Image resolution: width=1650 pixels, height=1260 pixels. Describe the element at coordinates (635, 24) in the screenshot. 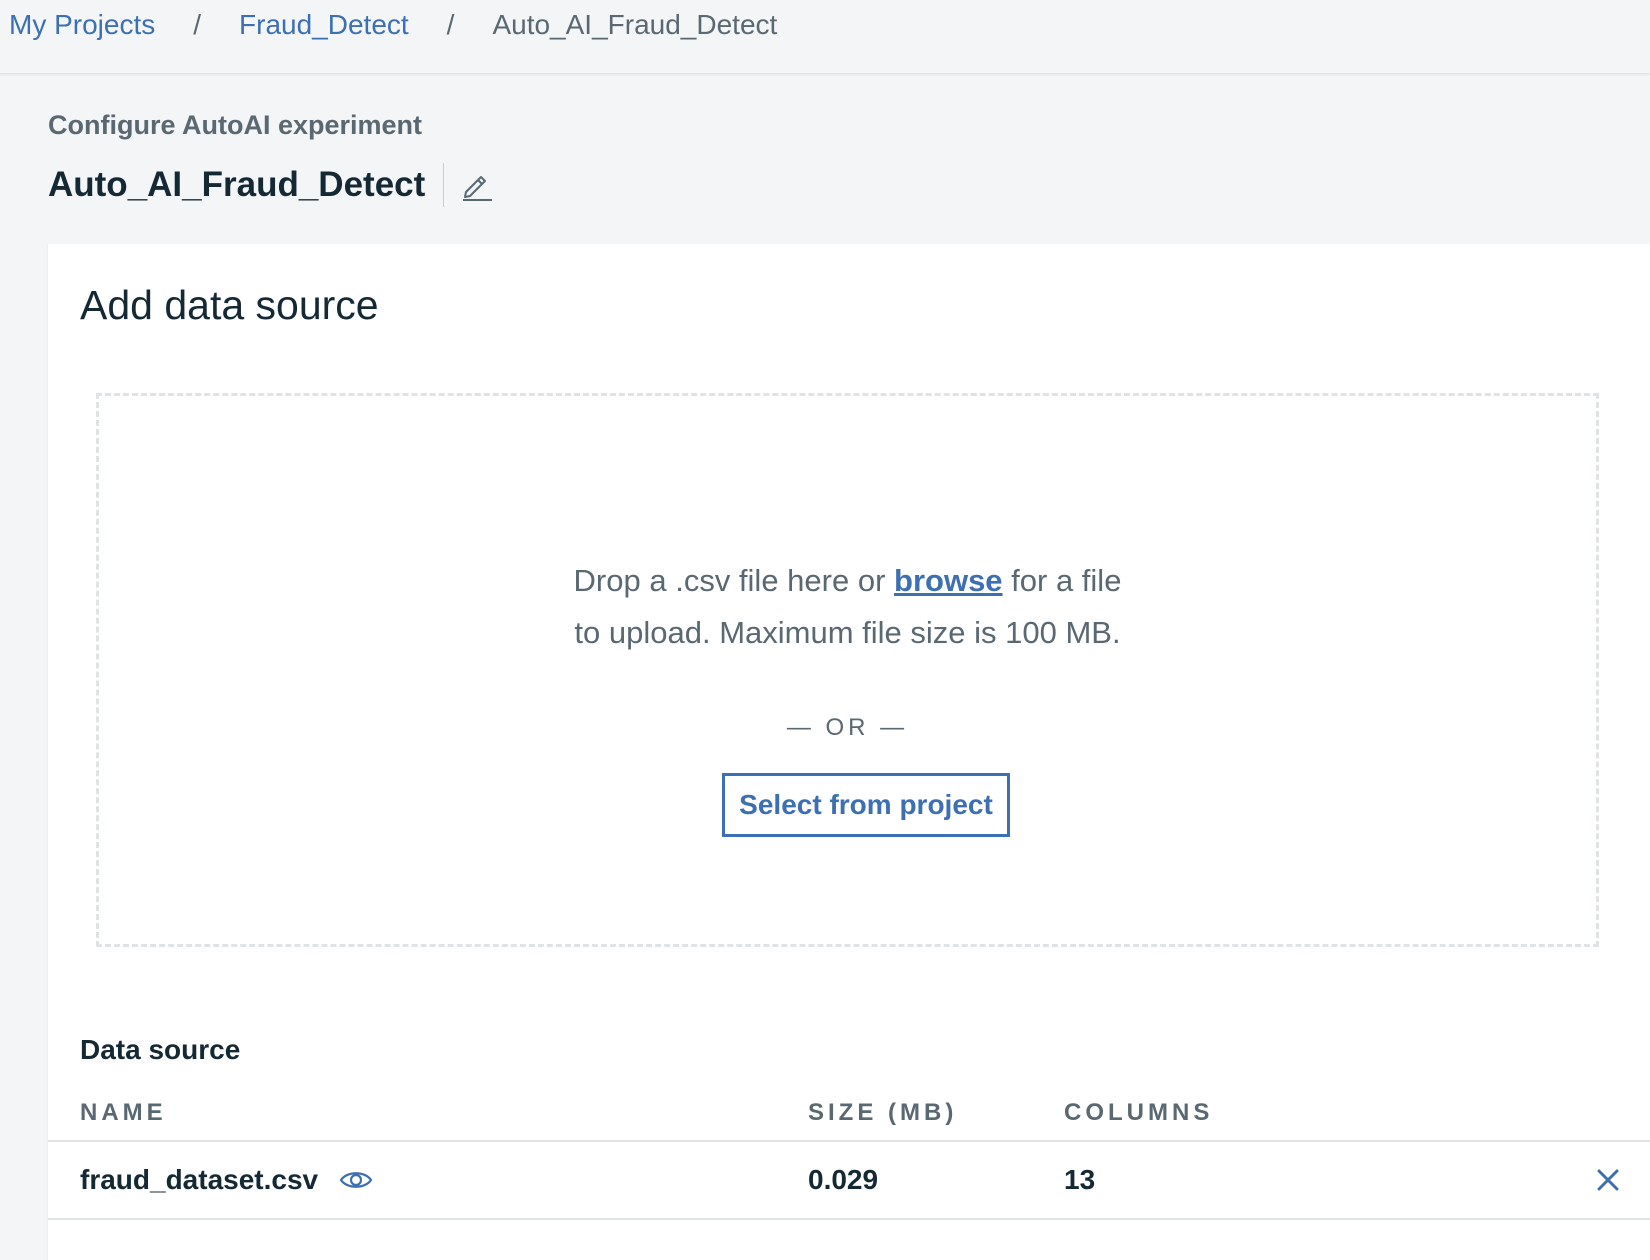

I see `breadcrumb-current: Auto_AI_Fraud_Detect` at that location.